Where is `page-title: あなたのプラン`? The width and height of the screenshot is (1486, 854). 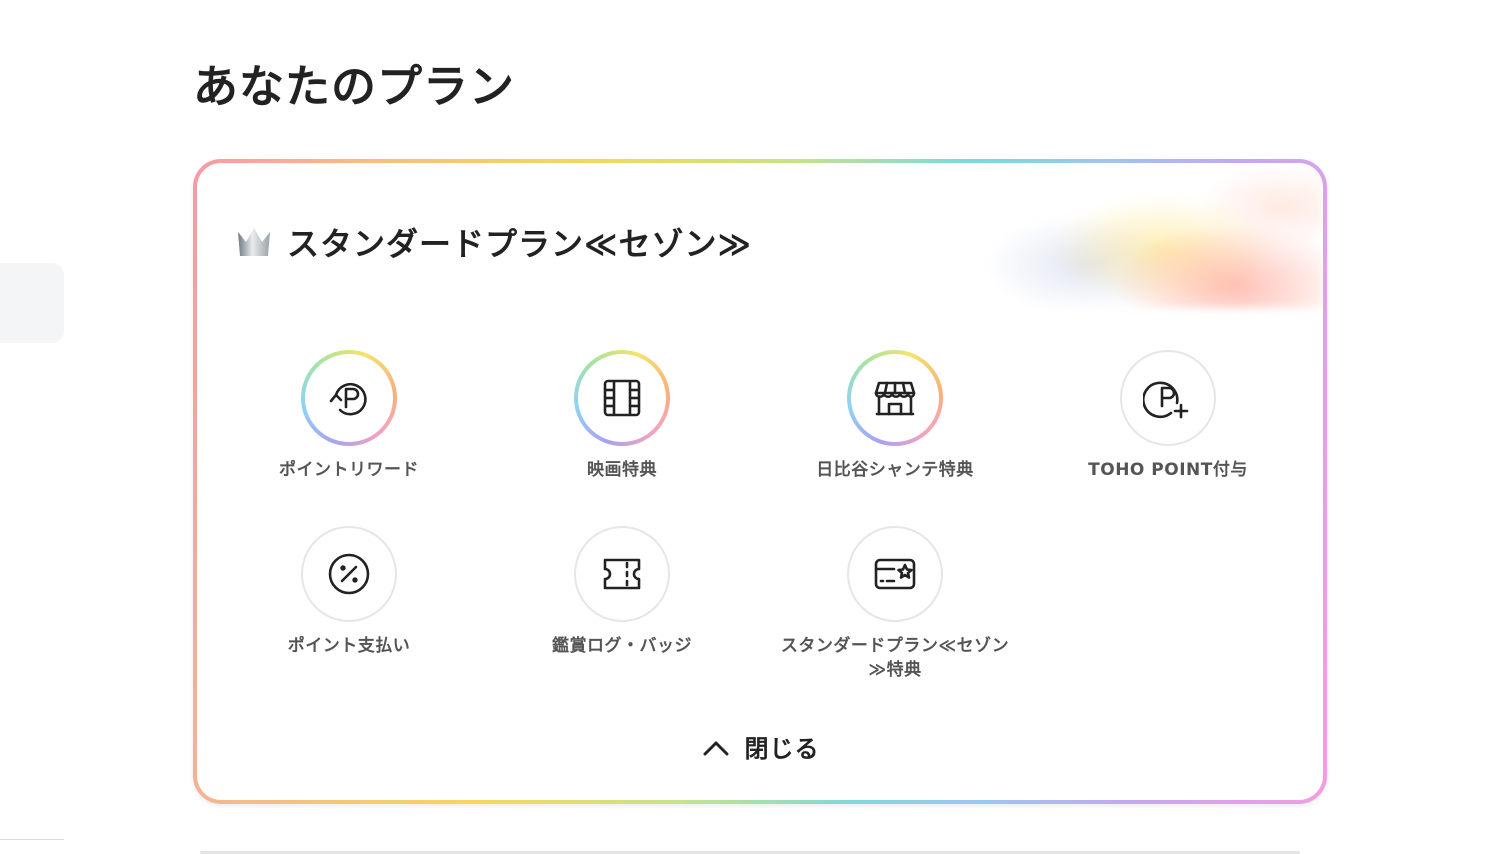 page-title: あなたのプラン is located at coordinates (354, 86).